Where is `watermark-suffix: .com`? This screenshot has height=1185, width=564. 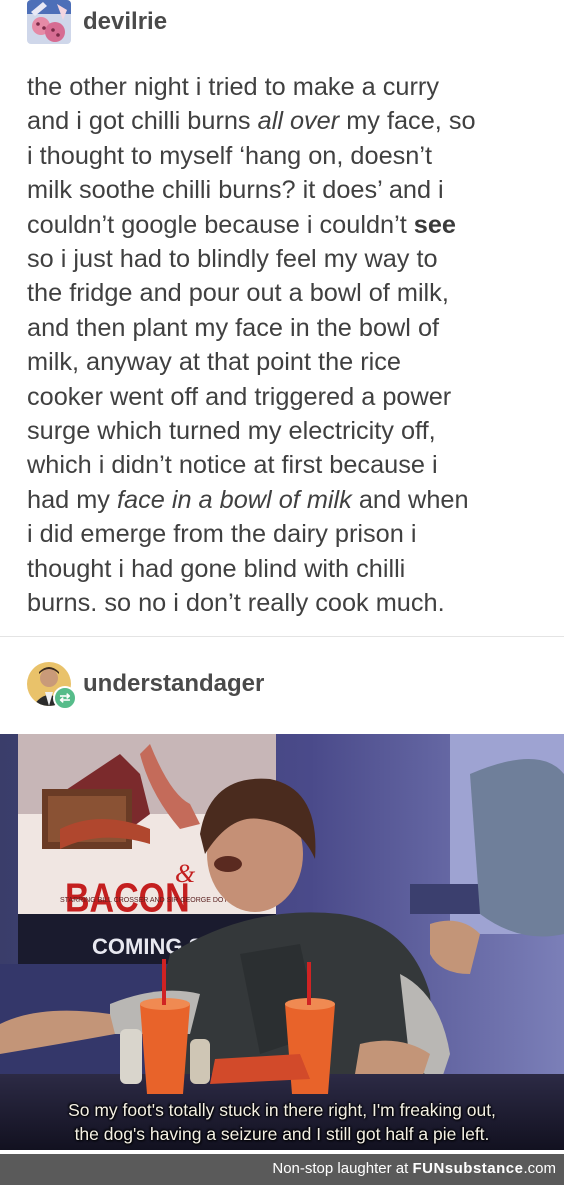 watermark-suffix: .com is located at coordinates (539, 1168).